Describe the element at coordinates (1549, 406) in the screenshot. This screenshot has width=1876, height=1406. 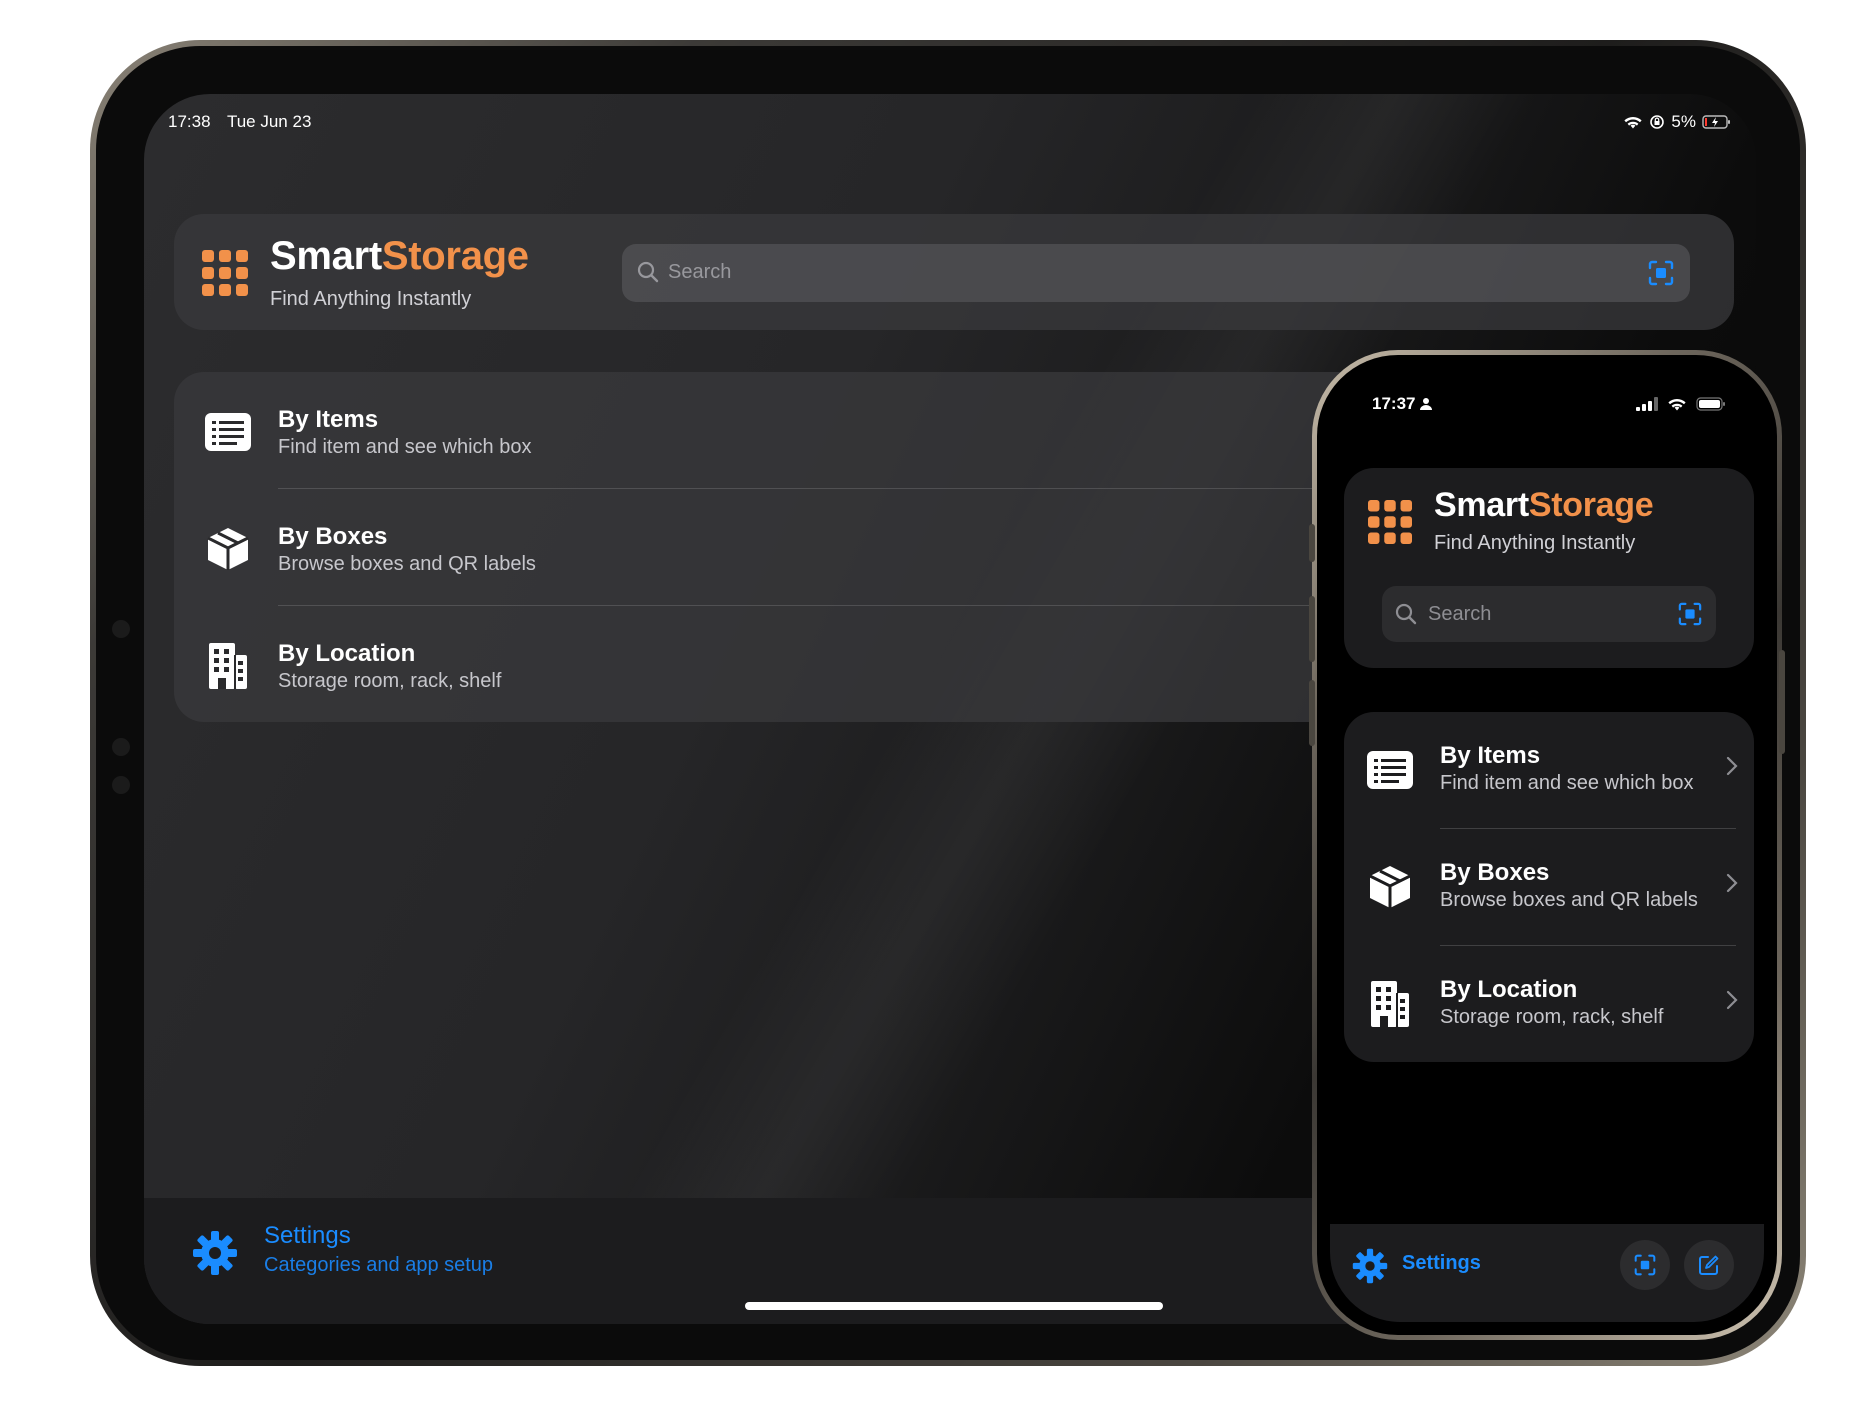
I see `status-bar: 17:37` at that location.